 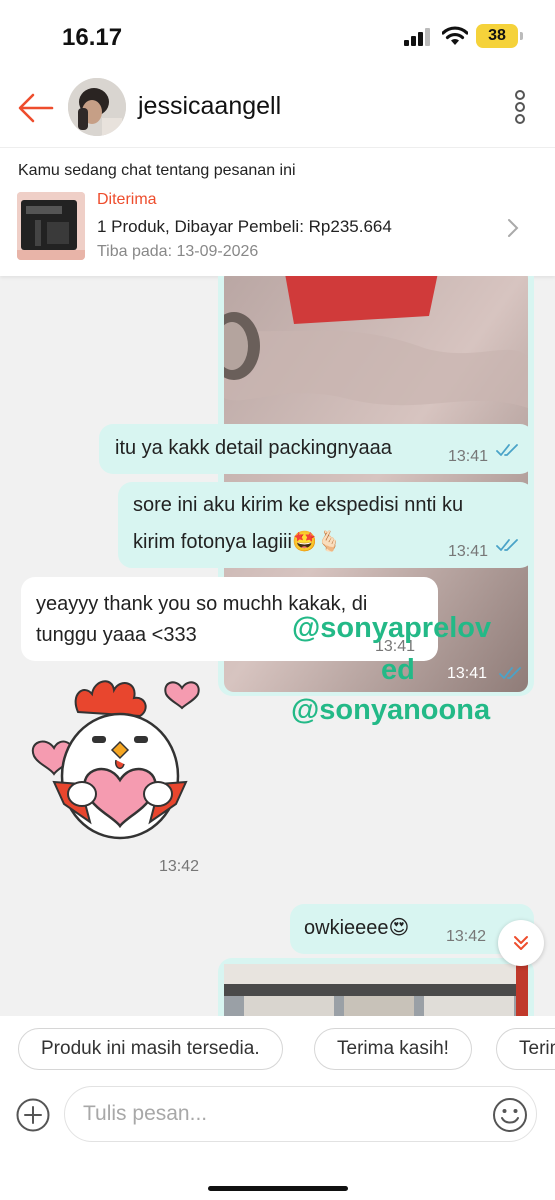 I want to click on plus-icon, so click(x=33, y=1115).